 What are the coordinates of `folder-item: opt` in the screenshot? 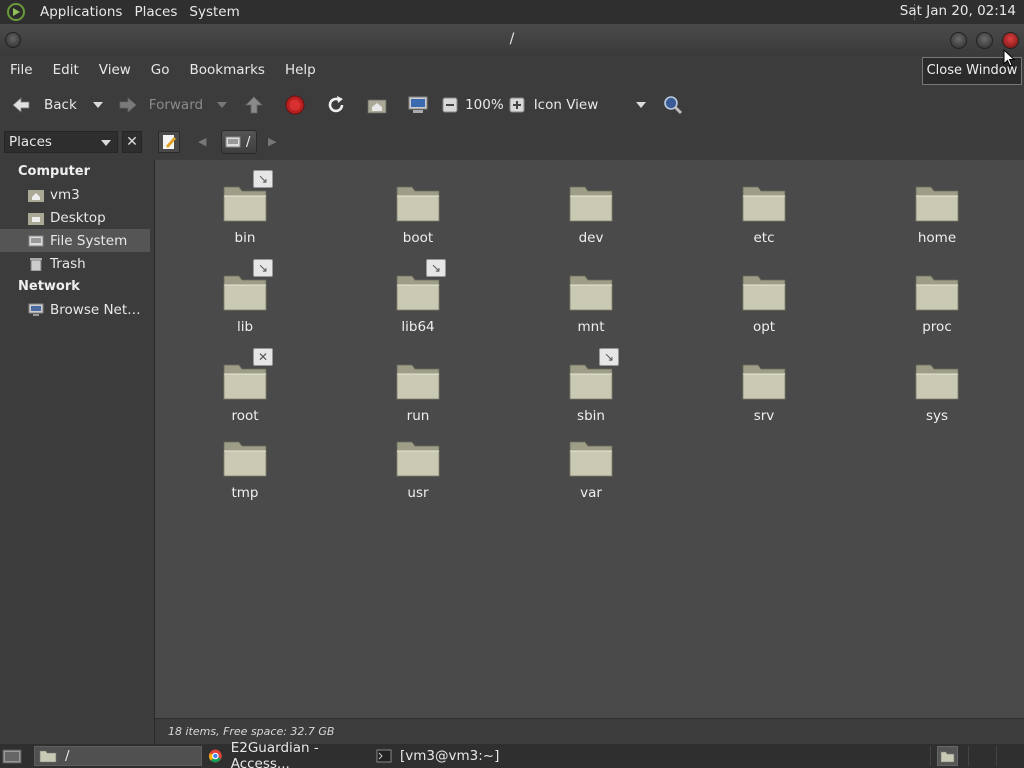 It's located at (764, 292).